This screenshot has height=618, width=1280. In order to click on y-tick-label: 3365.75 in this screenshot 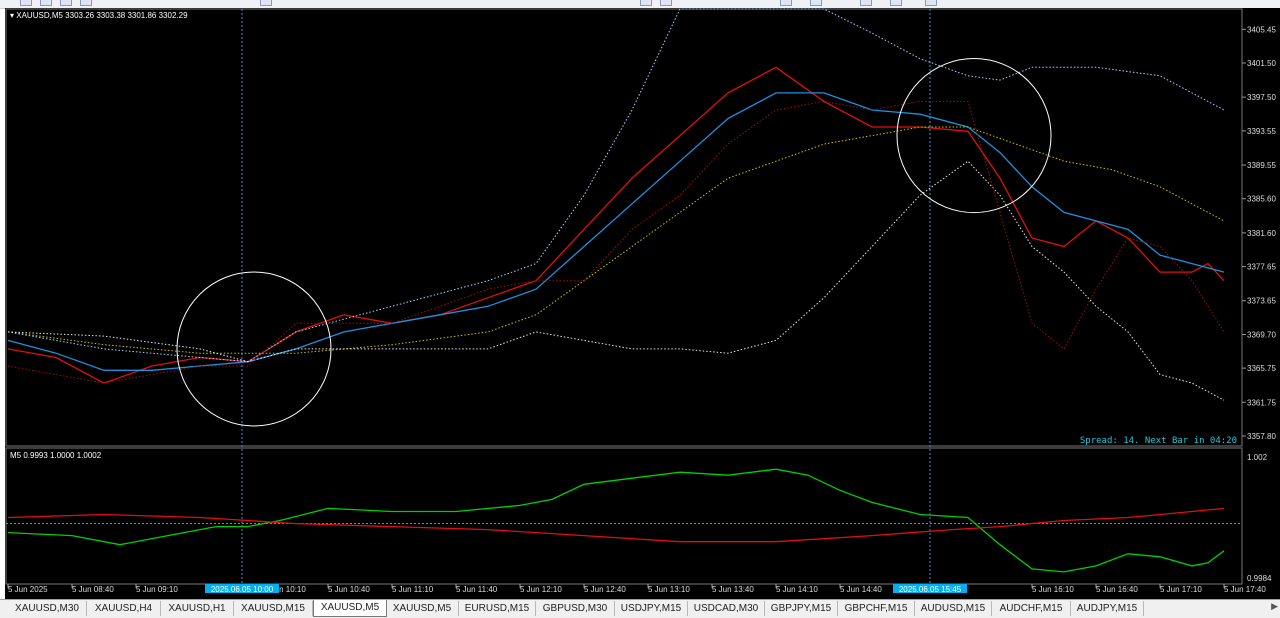, I will do `click(1261, 368)`.